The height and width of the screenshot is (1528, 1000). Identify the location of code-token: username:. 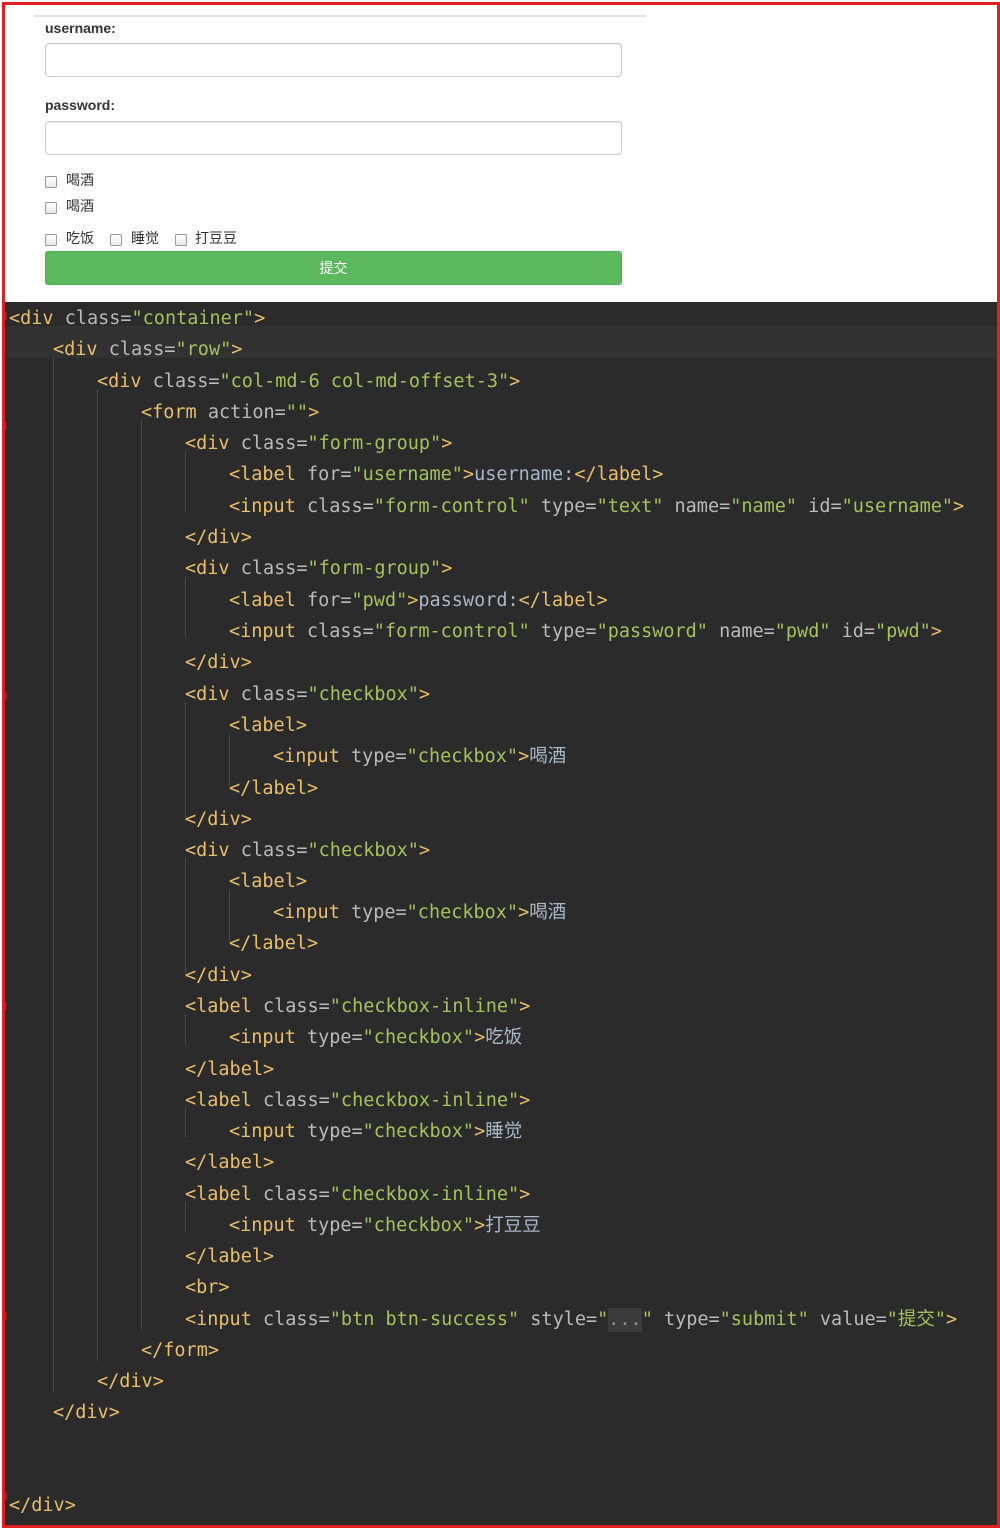
(524, 474).